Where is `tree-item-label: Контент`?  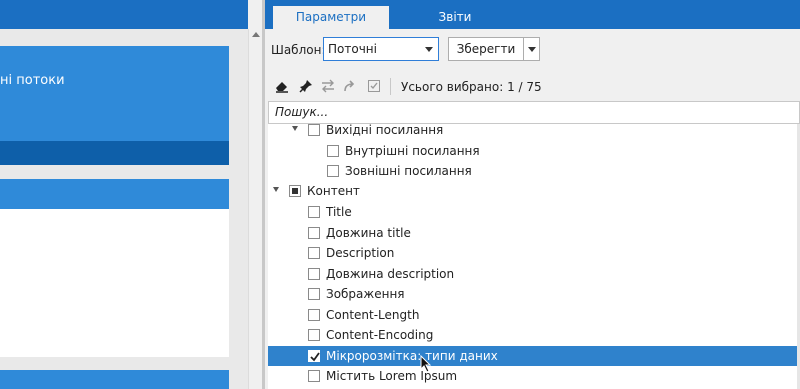 tree-item-label: Контент is located at coordinates (333, 191).